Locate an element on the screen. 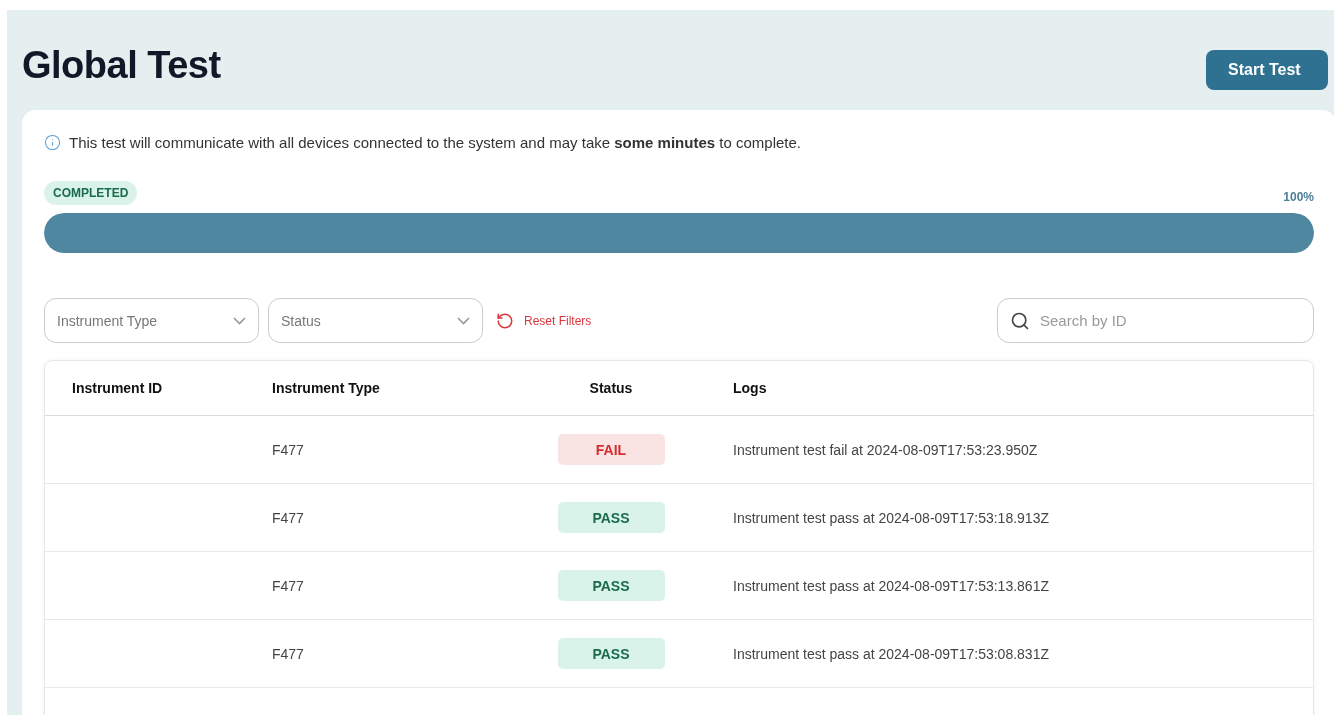 Image resolution: width=1334 pixels, height=715 pixels. page-title: Global Test is located at coordinates (121, 64).